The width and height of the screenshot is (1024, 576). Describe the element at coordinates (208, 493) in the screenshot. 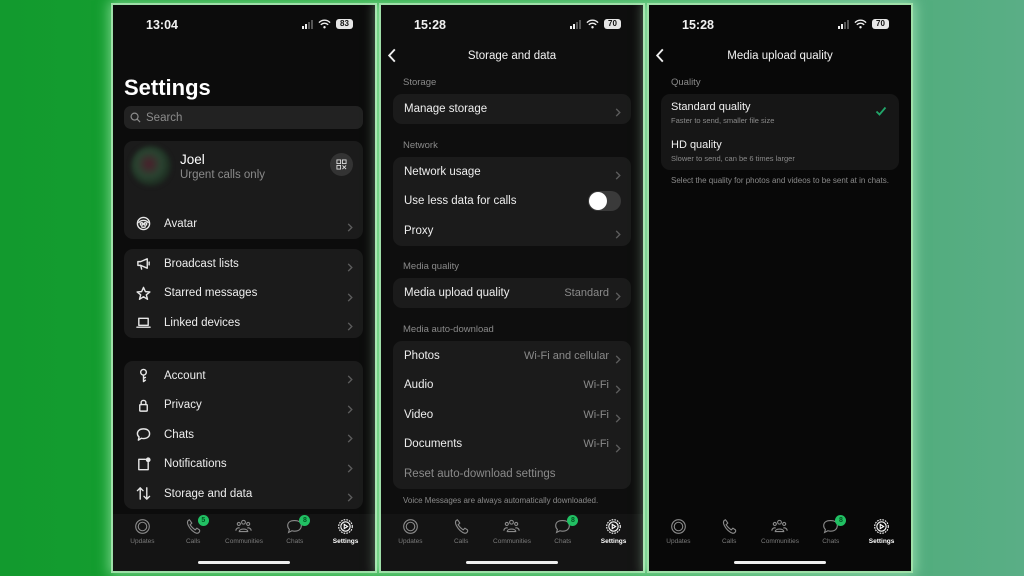

I see `settings-item-label: Storage and data` at that location.